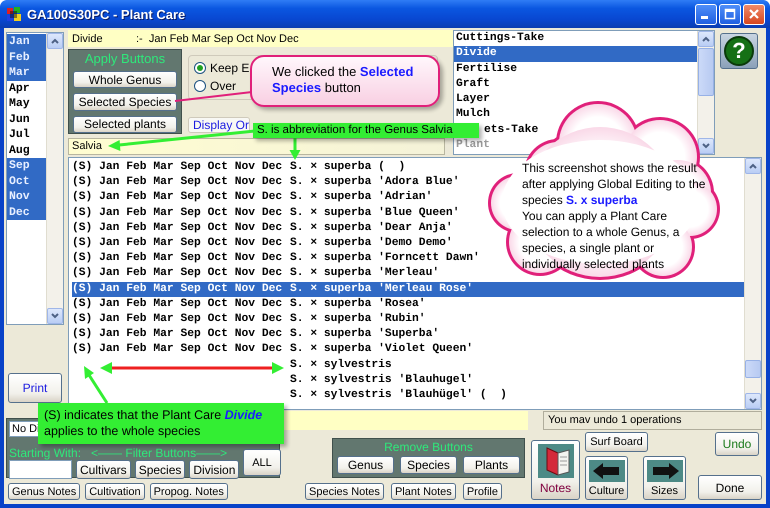  I want to click on care-task-item: Graft, so click(473, 84).